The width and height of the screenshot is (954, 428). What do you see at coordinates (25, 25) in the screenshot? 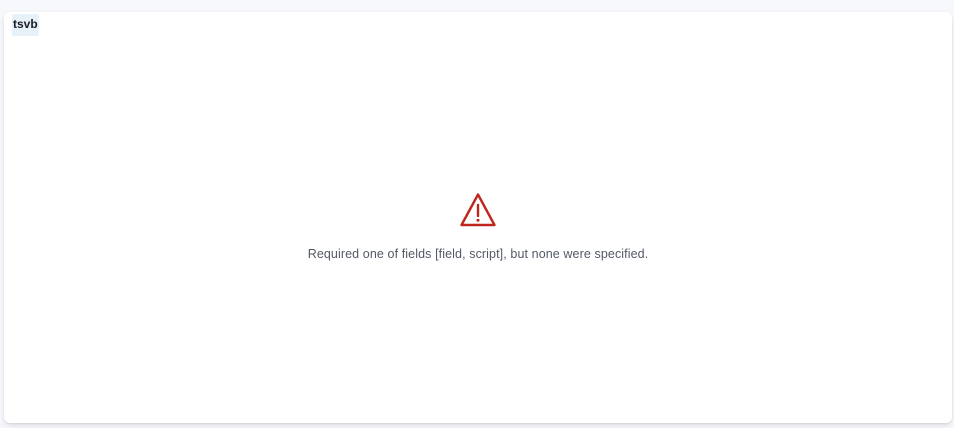
I see `panel-title: tsvb` at bounding box center [25, 25].